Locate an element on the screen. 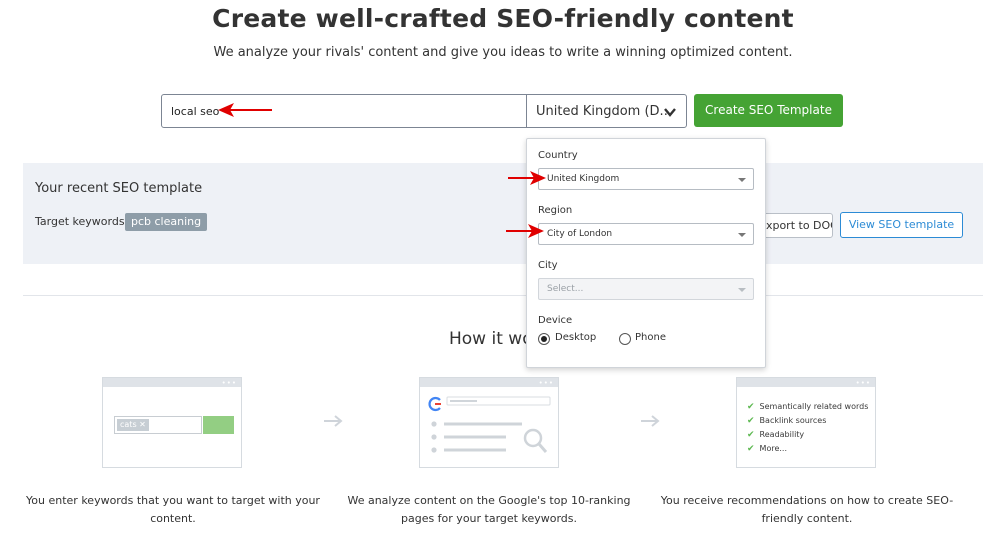 The image size is (1006, 552). mini-keyword-chip: cats ✕ is located at coordinates (133, 425).